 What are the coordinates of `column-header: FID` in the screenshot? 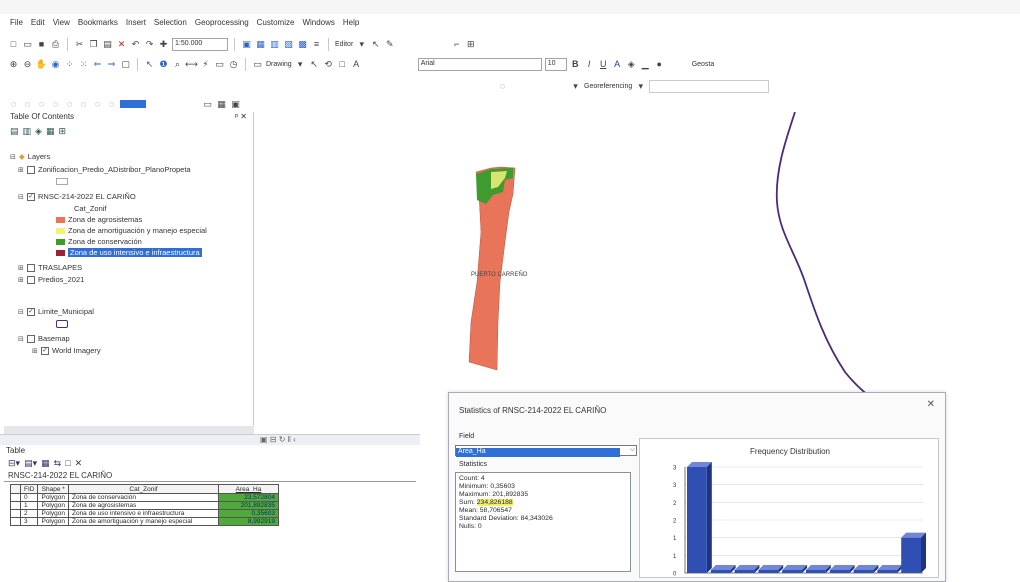 It's located at (29, 489).